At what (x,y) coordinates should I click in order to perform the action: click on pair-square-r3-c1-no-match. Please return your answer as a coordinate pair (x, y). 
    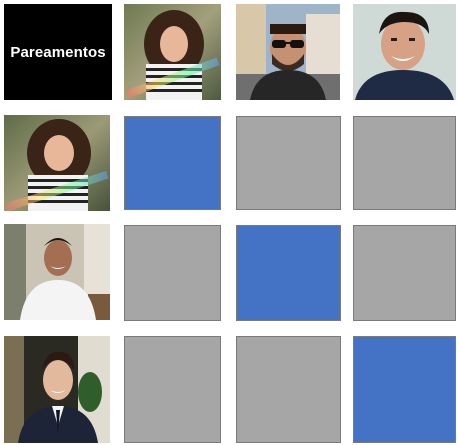
    Looking at the image, I should click on (172, 389).